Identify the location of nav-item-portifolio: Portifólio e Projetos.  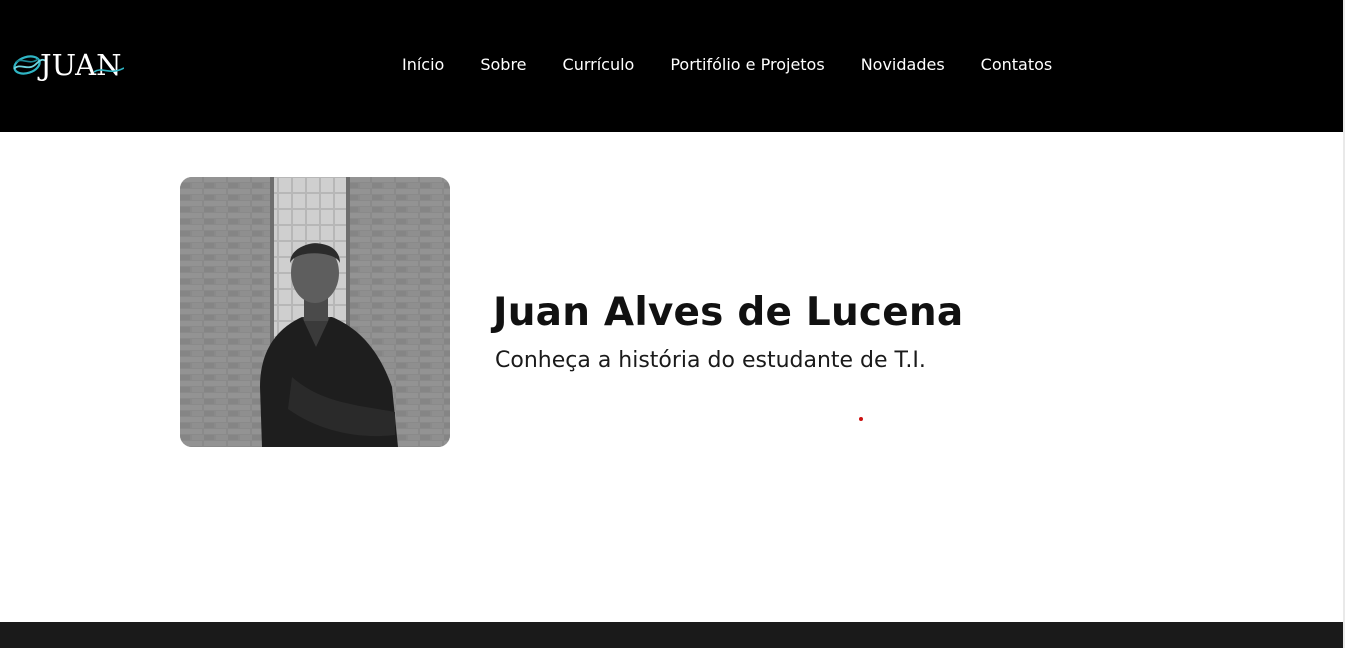
(747, 65).